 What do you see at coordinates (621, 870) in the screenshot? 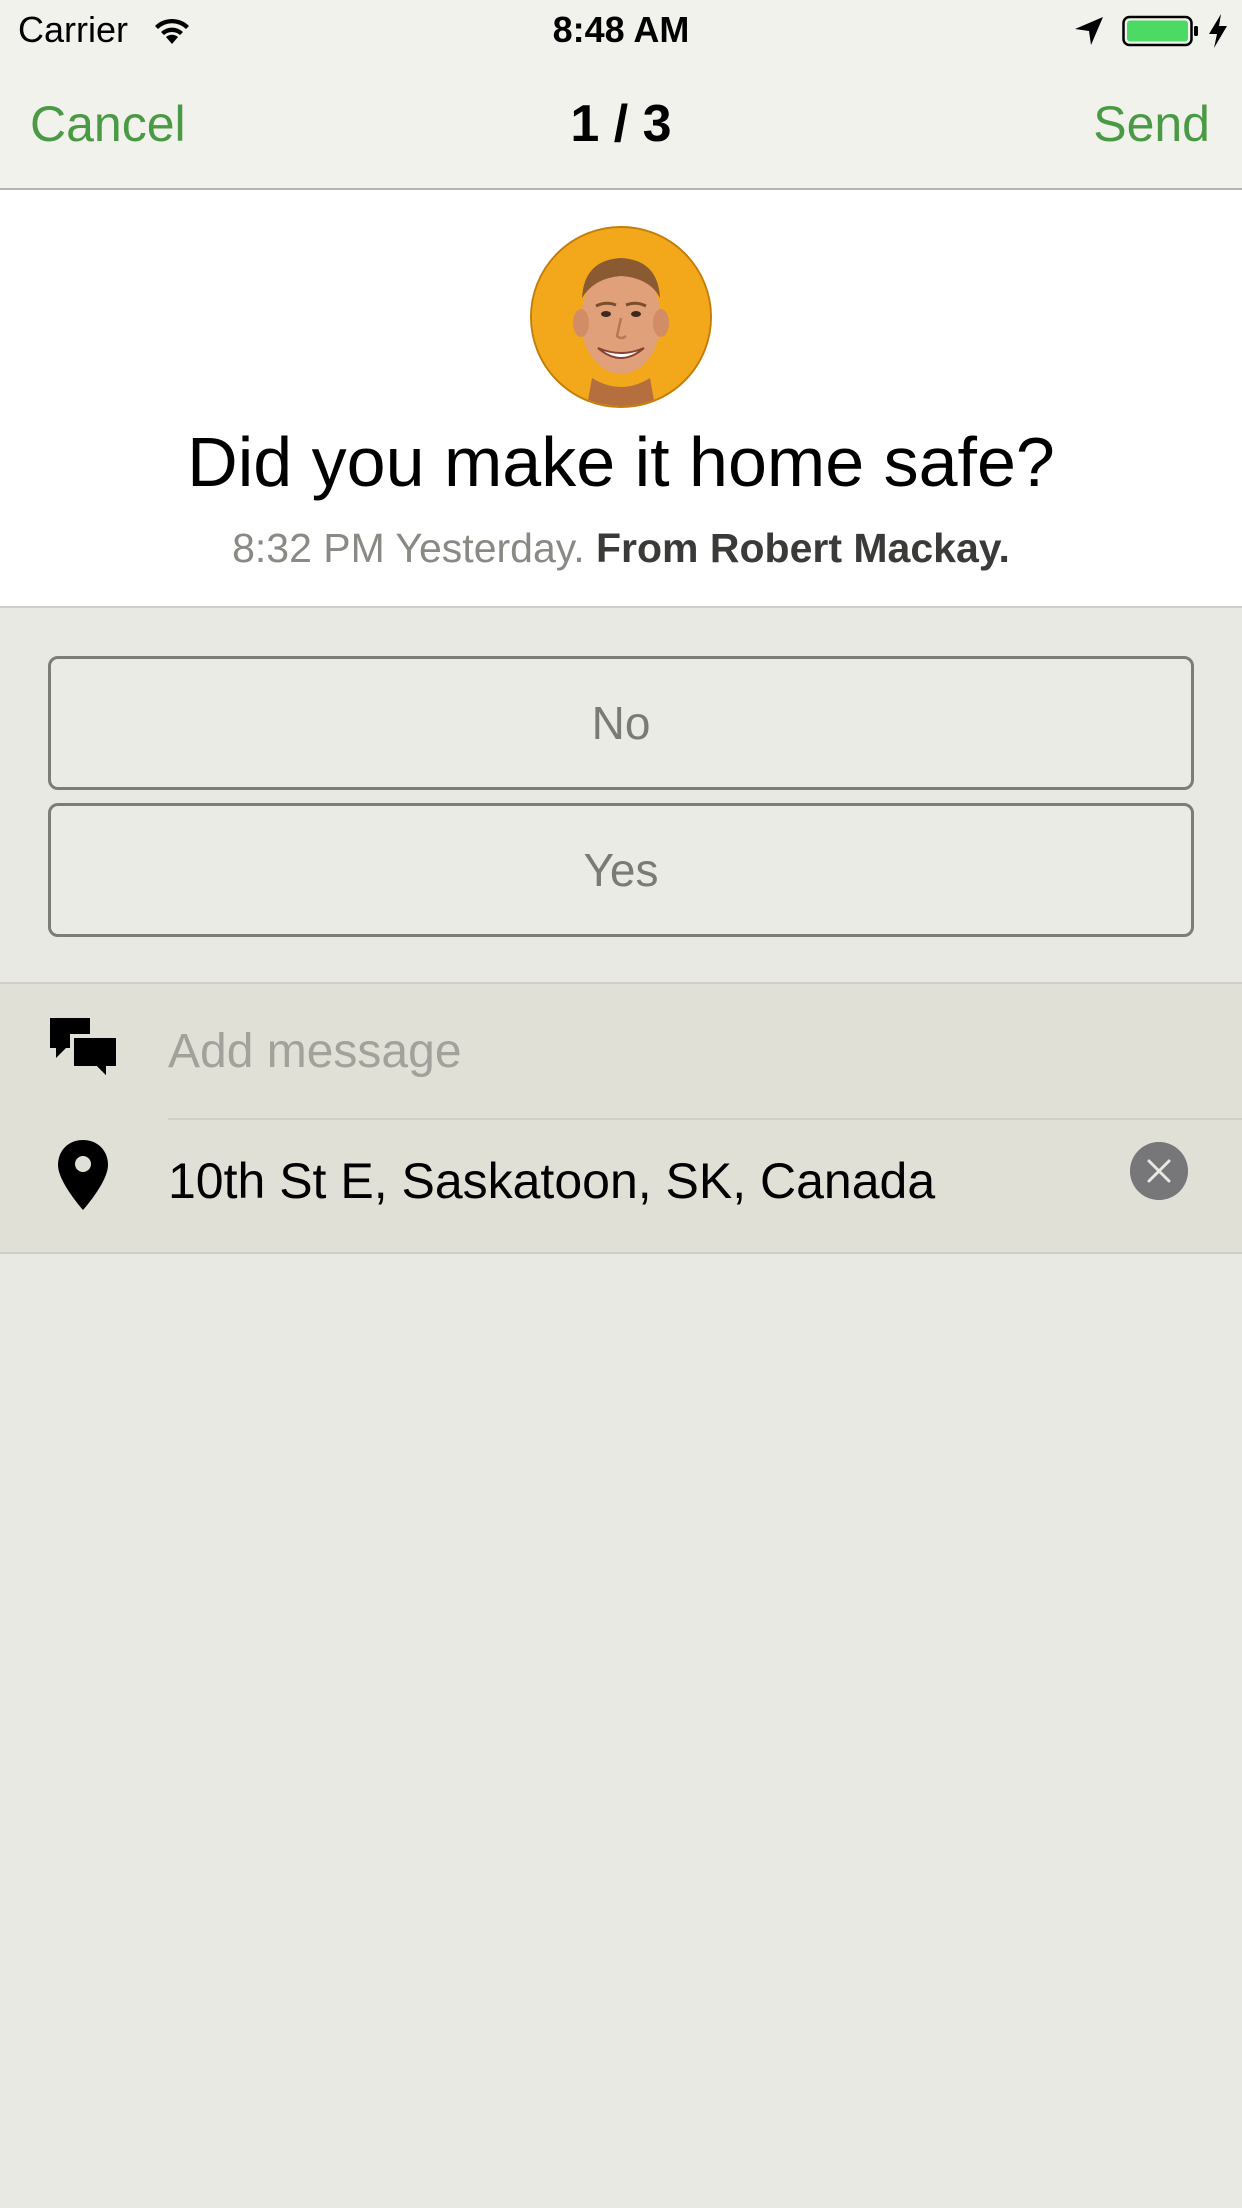
I see `choice-yes-button: Yes` at bounding box center [621, 870].